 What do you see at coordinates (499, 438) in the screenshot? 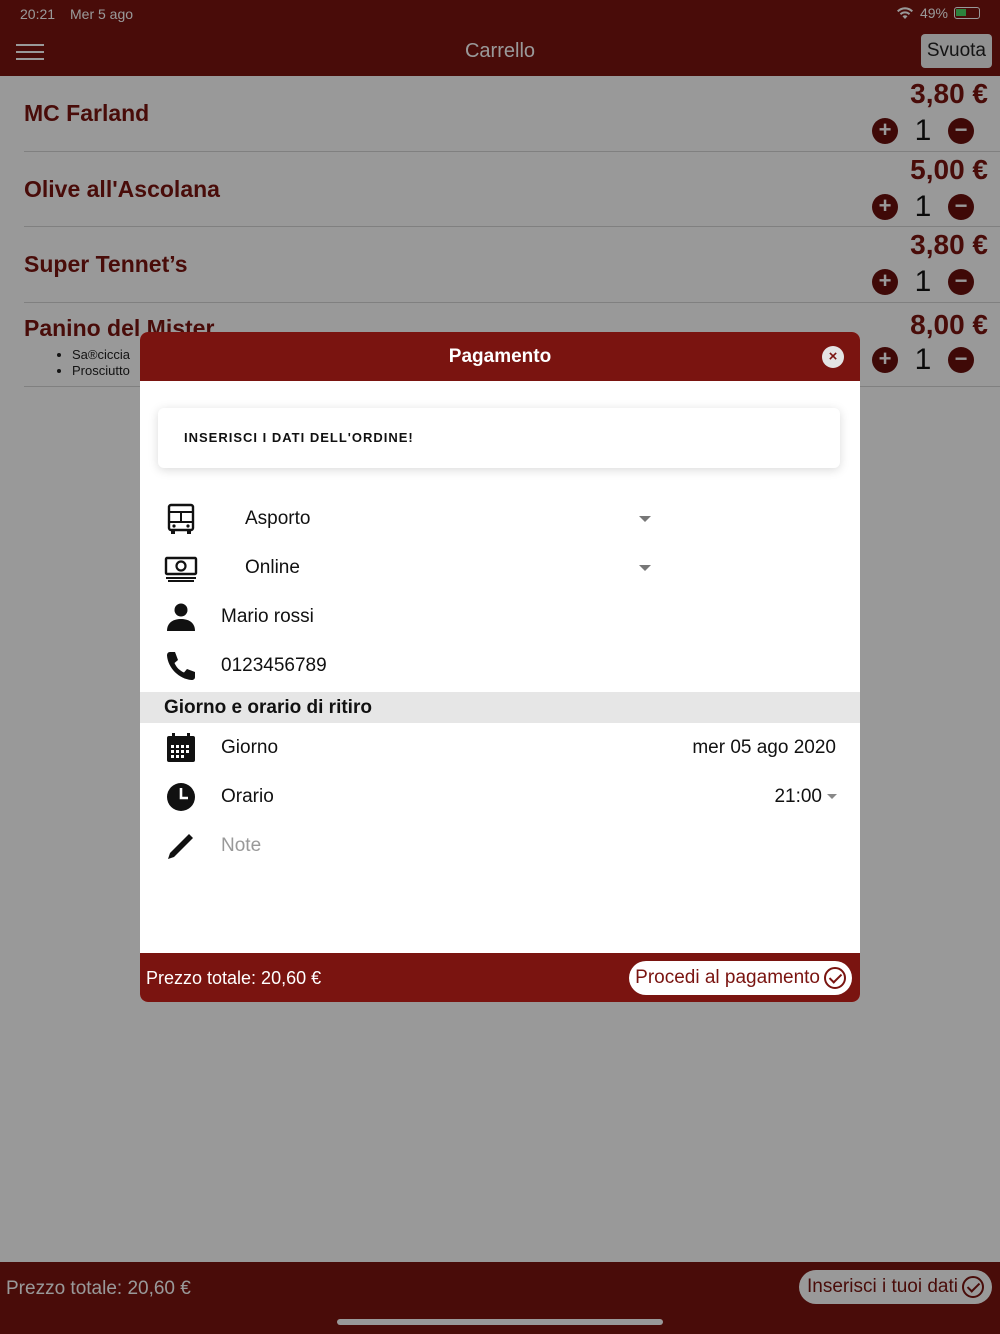
I see `order-notice-card: INSERISCI I DATI DELL'ORDINE!` at bounding box center [499, 438].